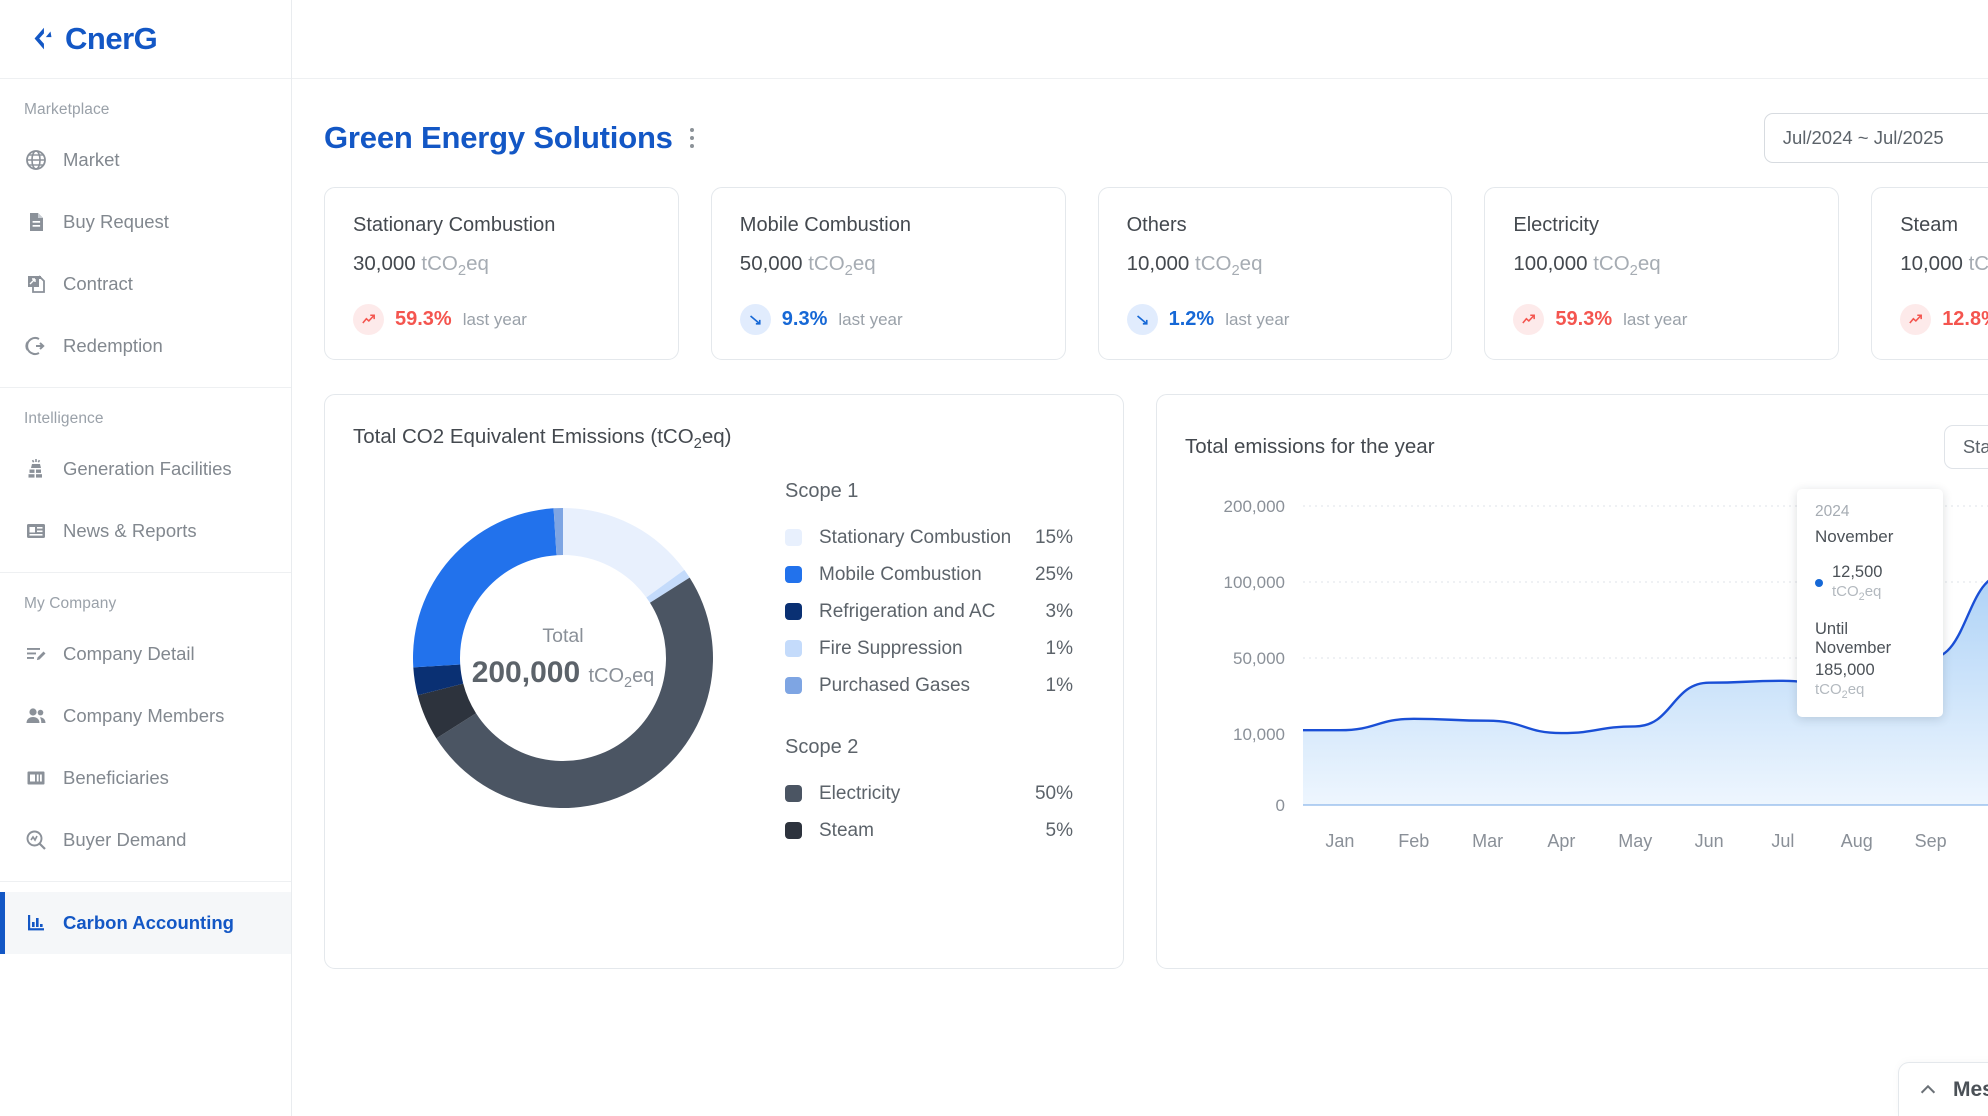 The width and height of the screenshot is (1988, 1116). What do you see at coordinates (563, 635) in the screenshot?
I see `donut-center-caption: Total` at bounding box center [563, 635].